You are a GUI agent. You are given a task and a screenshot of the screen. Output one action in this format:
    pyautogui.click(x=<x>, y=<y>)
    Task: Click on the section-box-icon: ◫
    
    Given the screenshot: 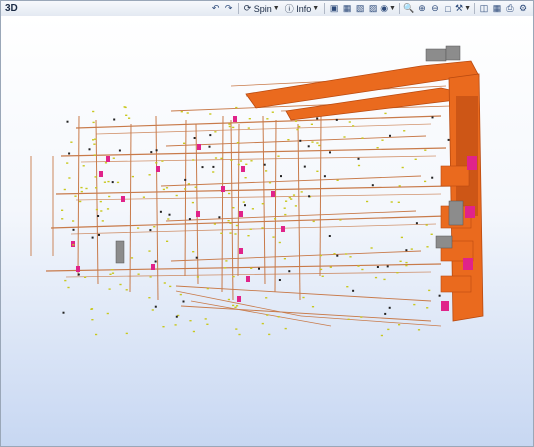 What is the action you would take?
    pyautogui.click(x=484, y=9)
    